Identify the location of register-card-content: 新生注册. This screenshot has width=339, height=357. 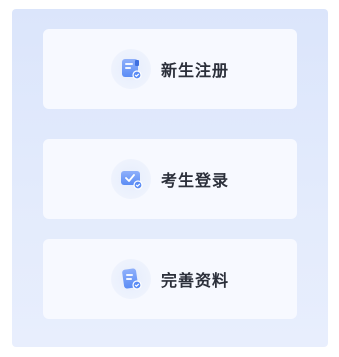
(169, 69).